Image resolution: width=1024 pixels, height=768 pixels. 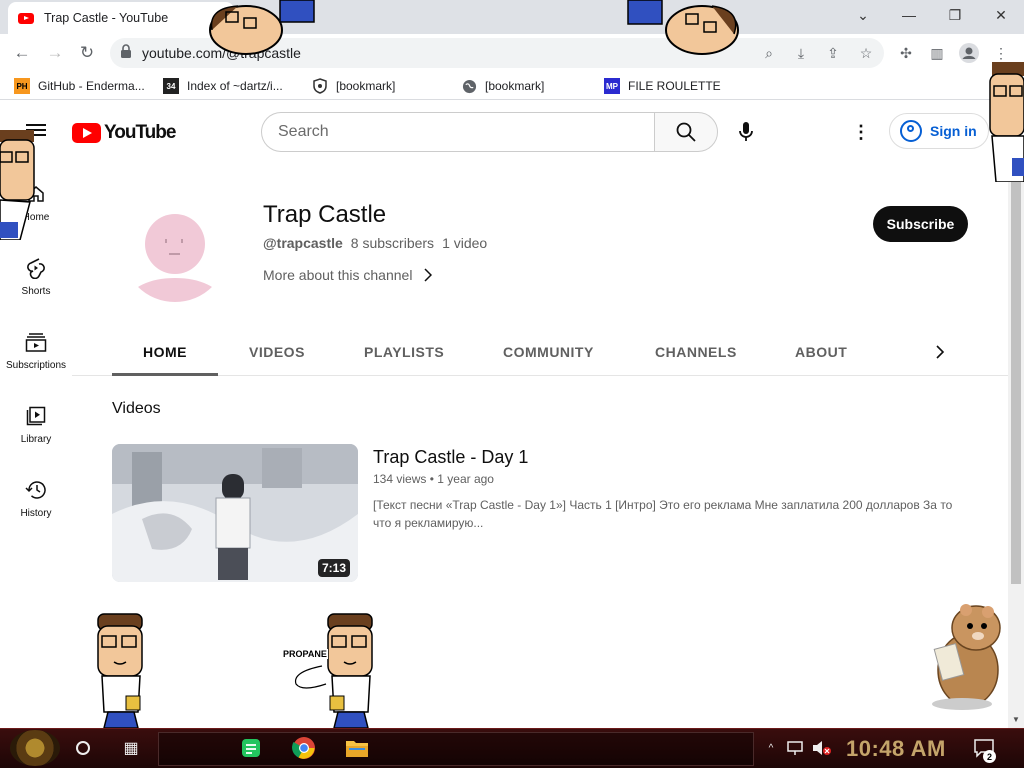 What do you see at coordinates (36, 416) in the screenshot?
I see `library-icon` at bounding box center [36, 416].